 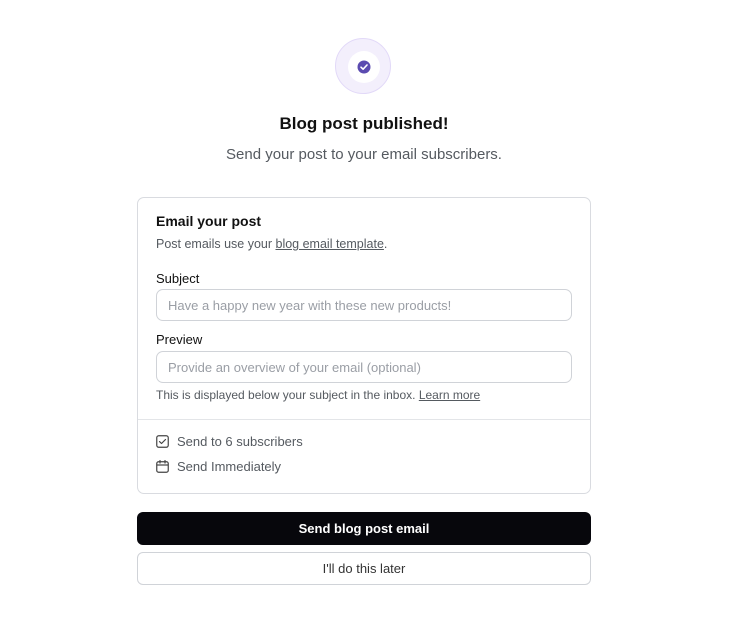 I want to click on calendar-icon, so click(x=162, y=466).